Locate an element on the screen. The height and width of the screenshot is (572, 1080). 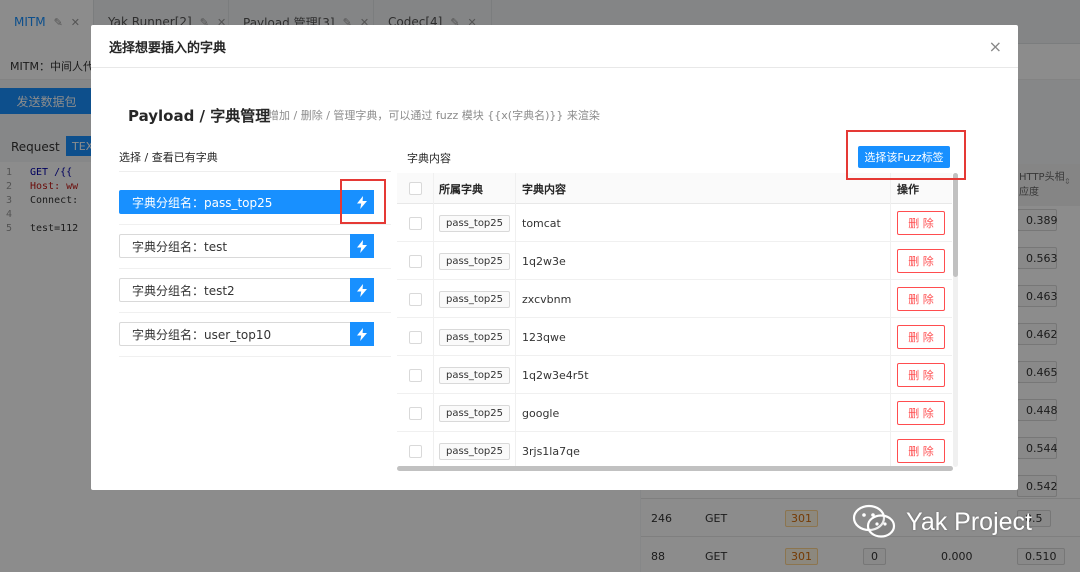
highlight-box-fuzz-button is located at coordinates (906, 155).